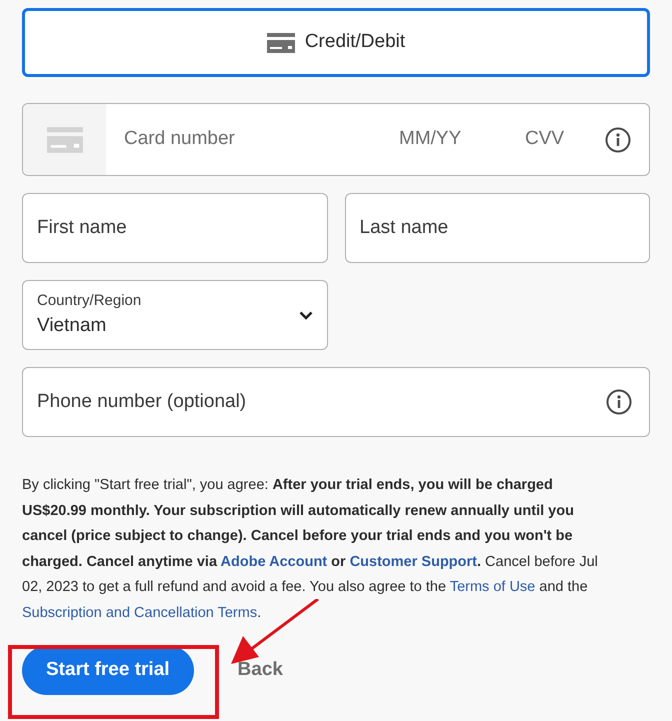 The width and height of the screenshot is (672, 721). I want to click on cvv-field: CVV, so click(565, 139).